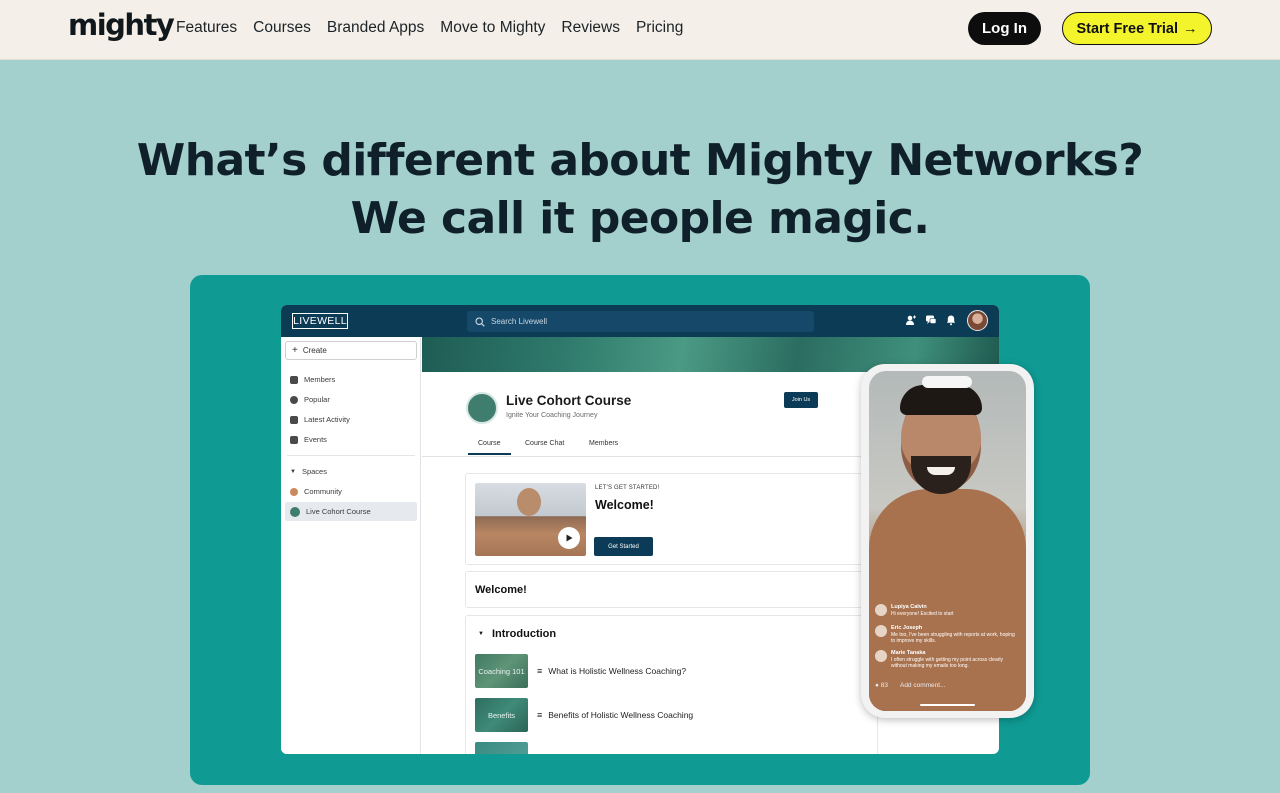  I want to click on welcome-card: LET'S GET STARTED! Welcome! Get Started, so click(671, 519).